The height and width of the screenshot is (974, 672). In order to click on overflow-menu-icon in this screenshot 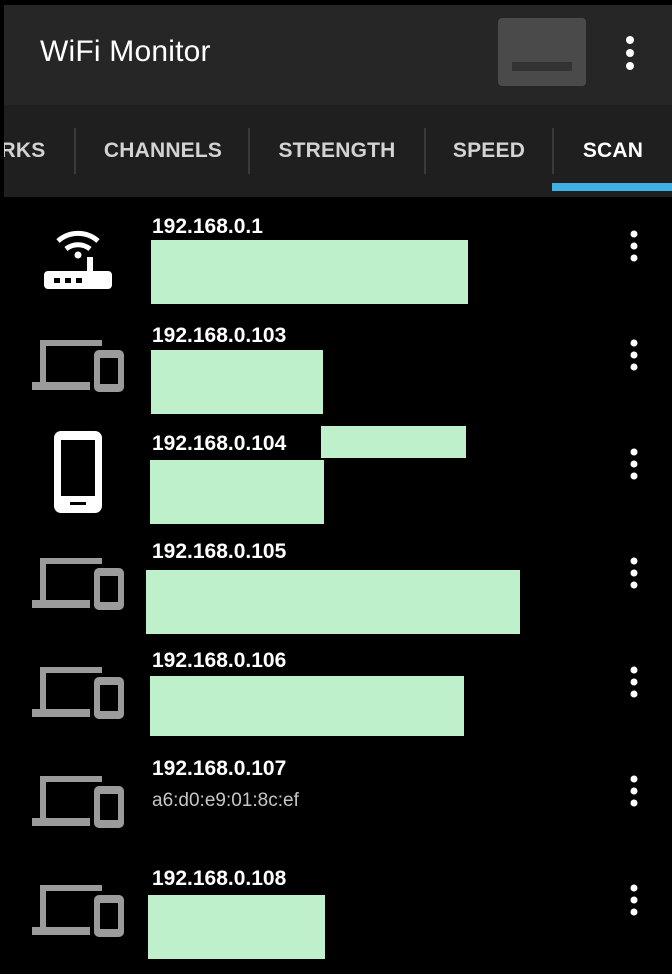, I will do `click(630, 55)`.